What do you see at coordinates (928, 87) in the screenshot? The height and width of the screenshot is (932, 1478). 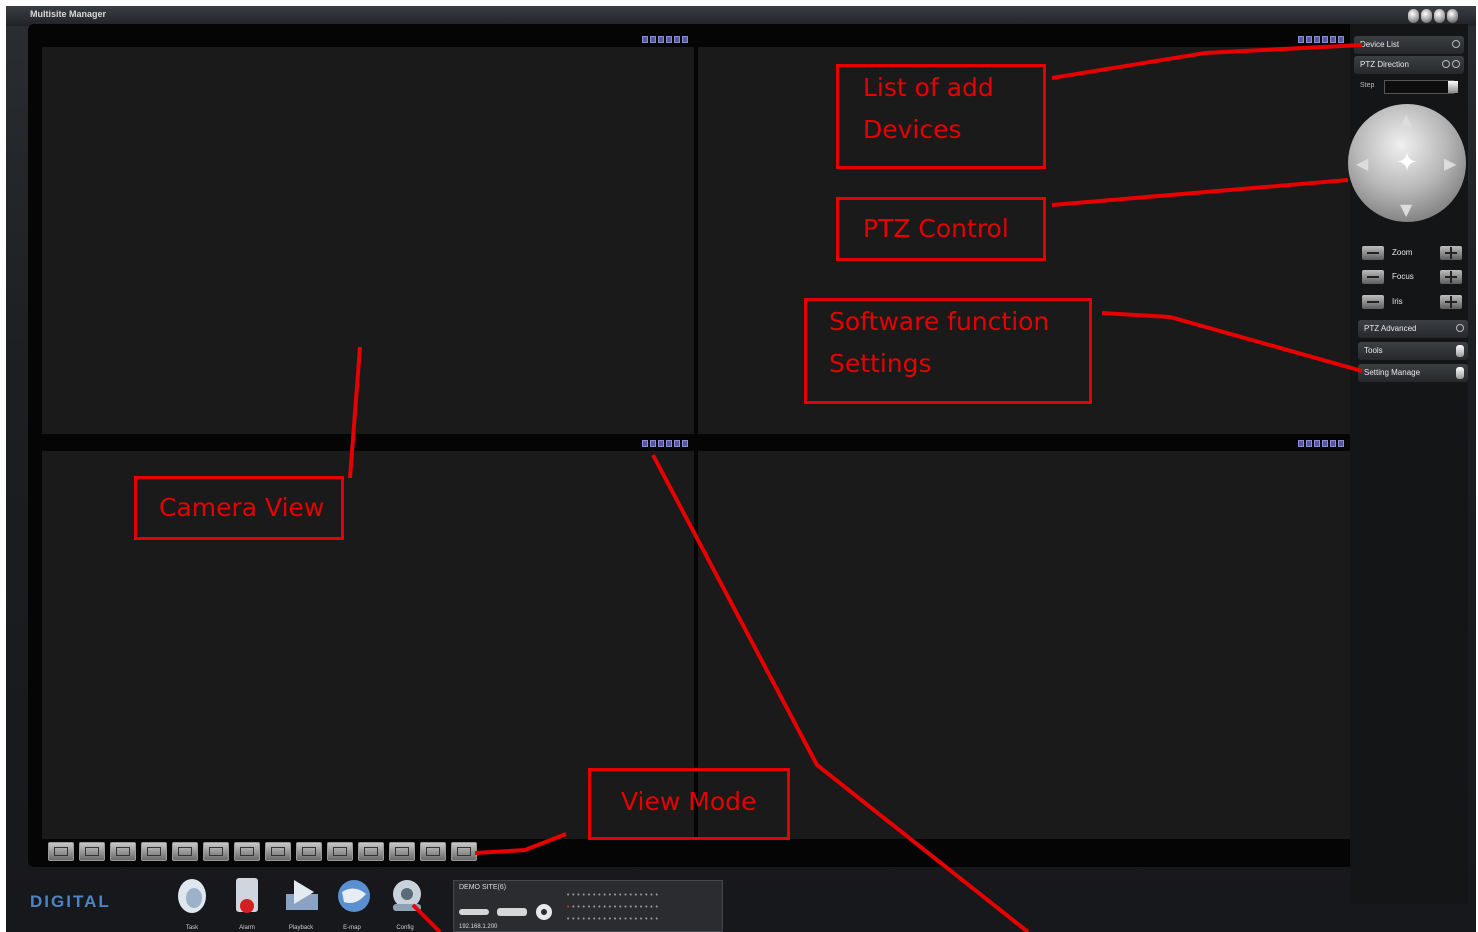 I see `annotation-text: List of add` at bounding box center [928, 87].